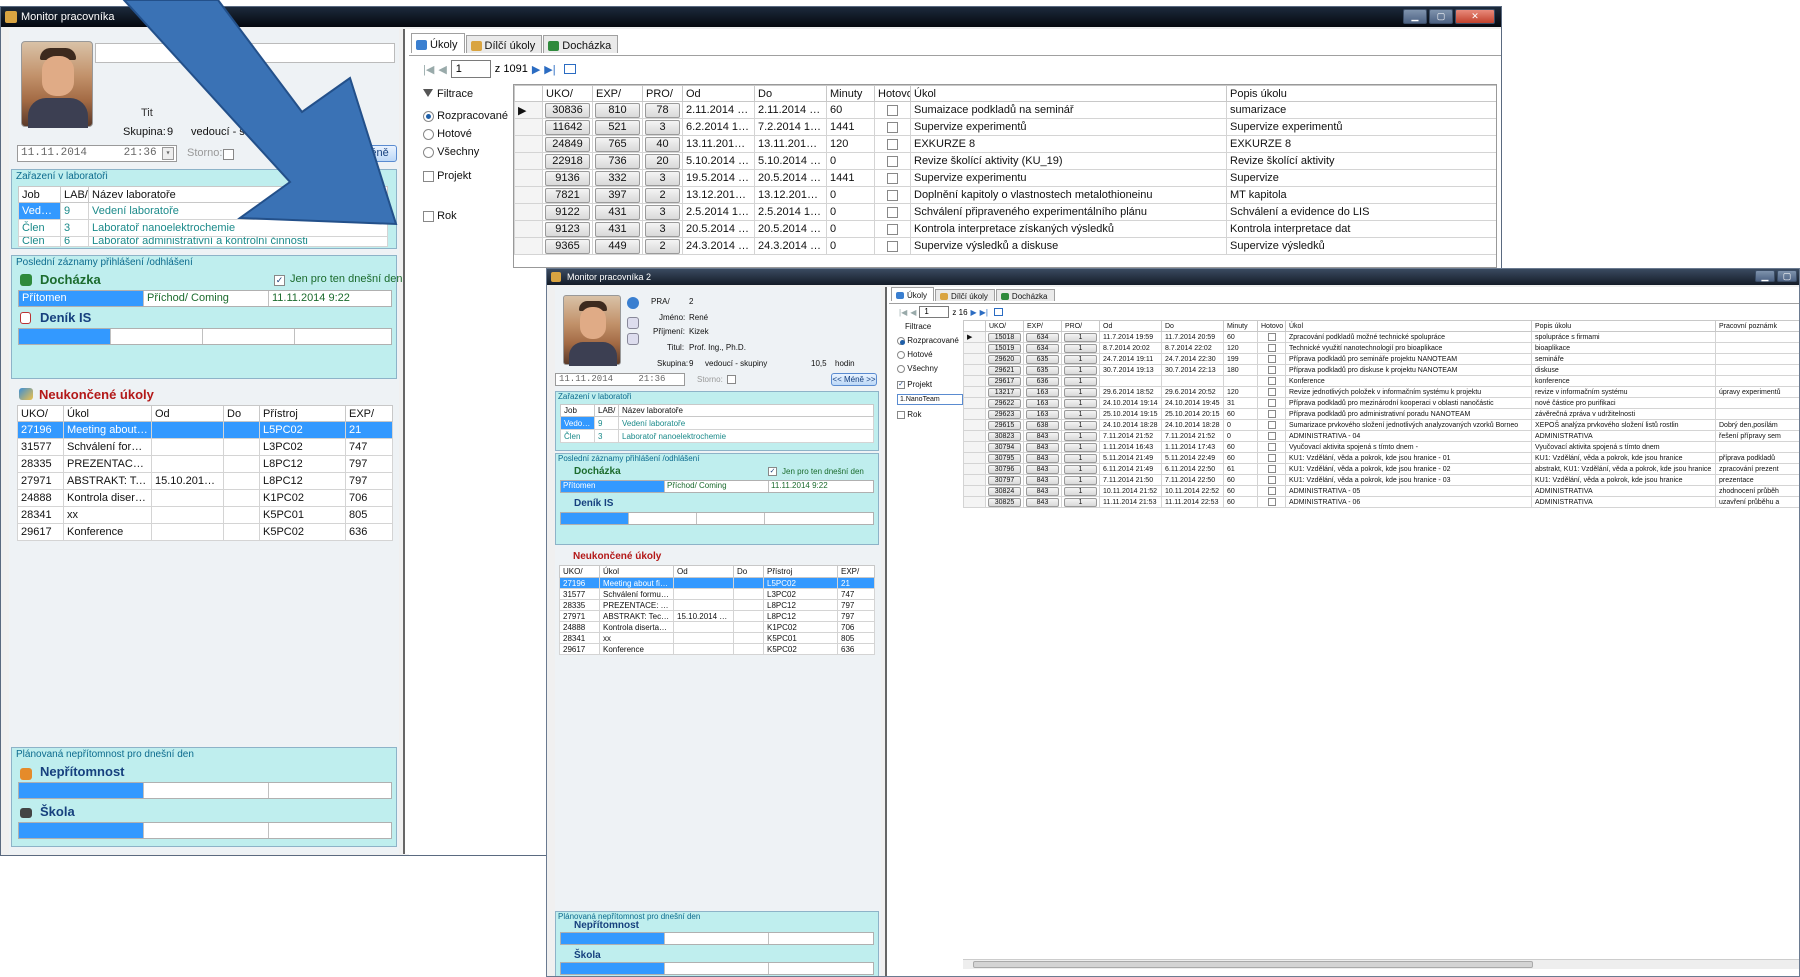  Describe the element at coordinates (567, 161) in the screenshot. I see `task-cell-button: 22918` at that location.